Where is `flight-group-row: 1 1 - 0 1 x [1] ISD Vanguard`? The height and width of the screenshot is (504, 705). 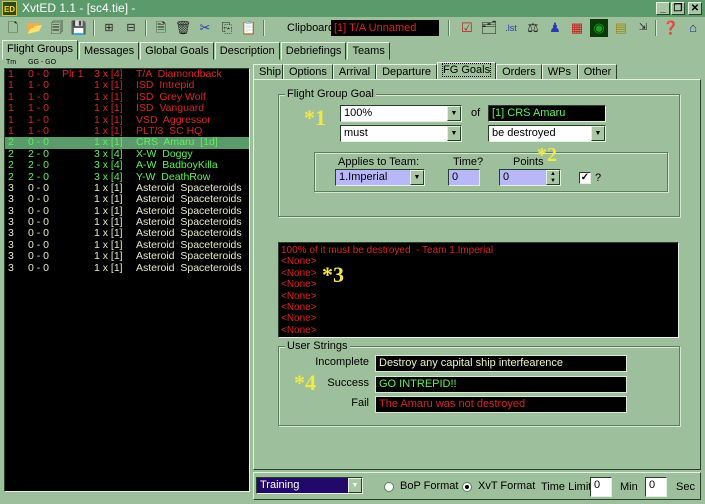 flight-group-row: 1 1 - 0 1 x [1] ISD Vanguard is located at coordinates (127, 108).